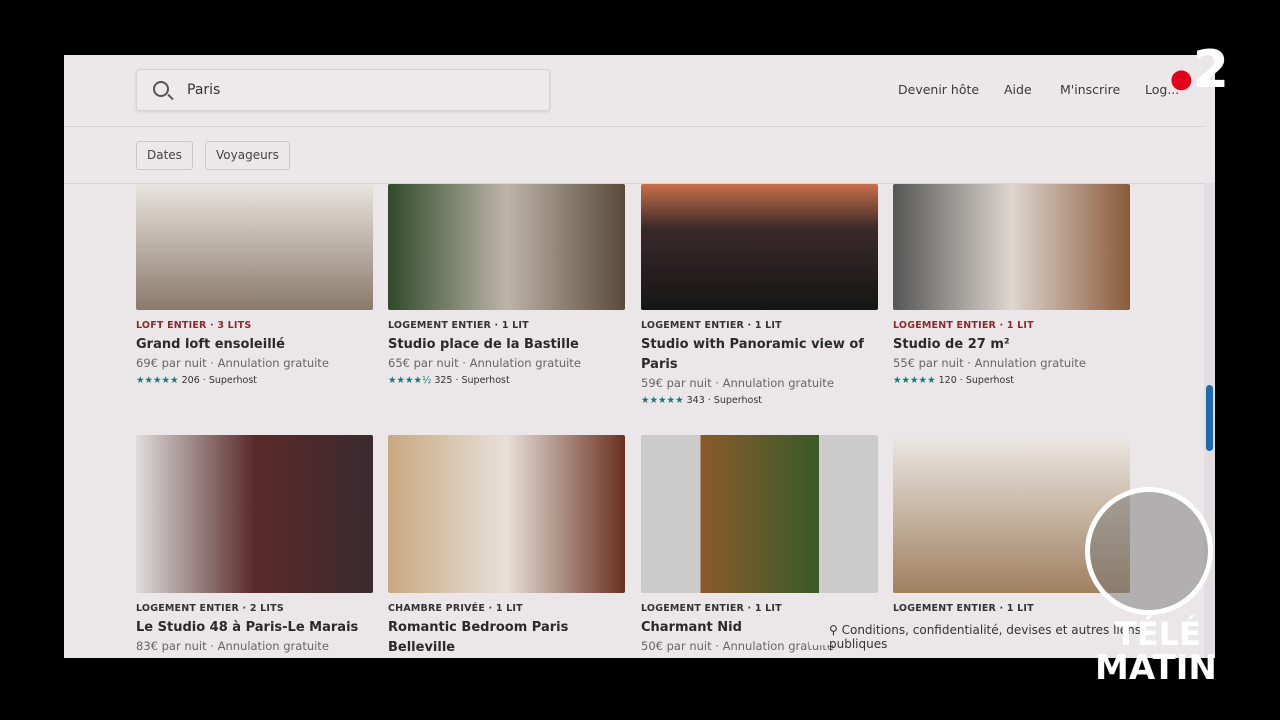 The height and width of the screenshot is (720, 1280). I want to click on listing-price: 83€ par nuit · Annulation gratuite, so click(232, 646).